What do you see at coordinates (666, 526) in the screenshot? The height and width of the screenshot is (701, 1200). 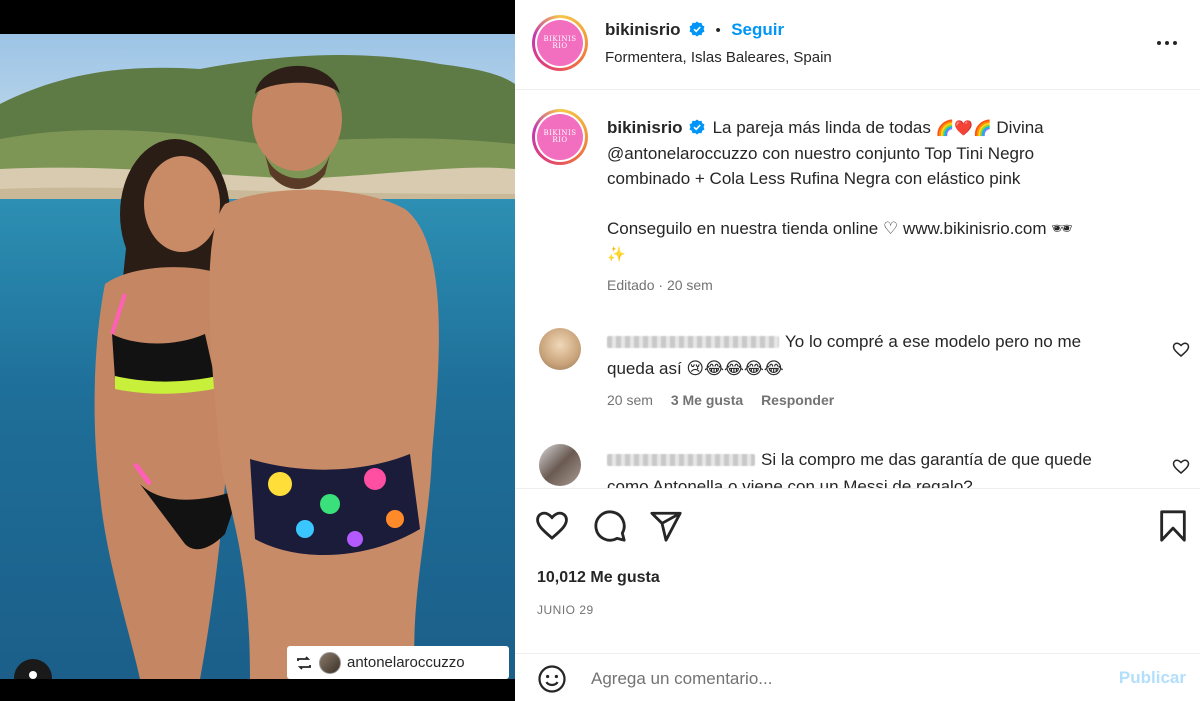 I see `share-icon` at bounding box center [666, 526].